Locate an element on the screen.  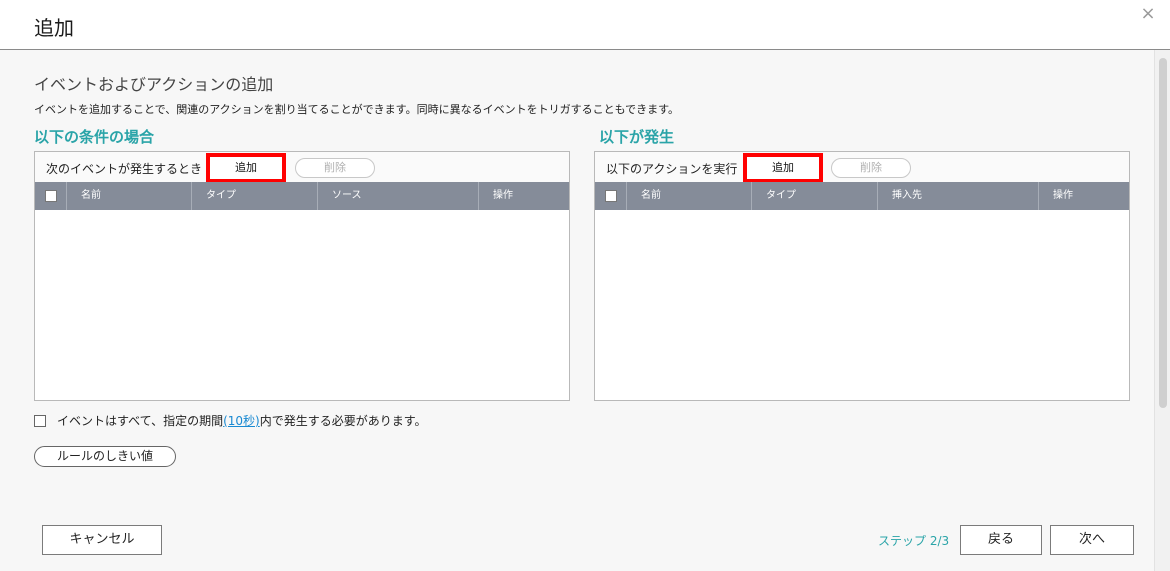
close-icon: × is located at coordinates (1148, 14).